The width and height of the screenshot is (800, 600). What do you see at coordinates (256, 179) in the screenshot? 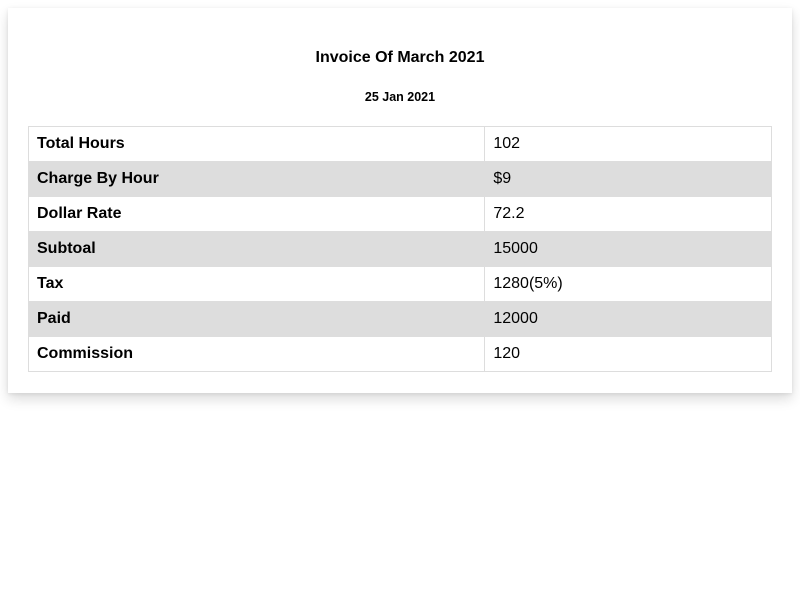
I see `row-label: Charge By Hour` at bounding box center [256, 179].